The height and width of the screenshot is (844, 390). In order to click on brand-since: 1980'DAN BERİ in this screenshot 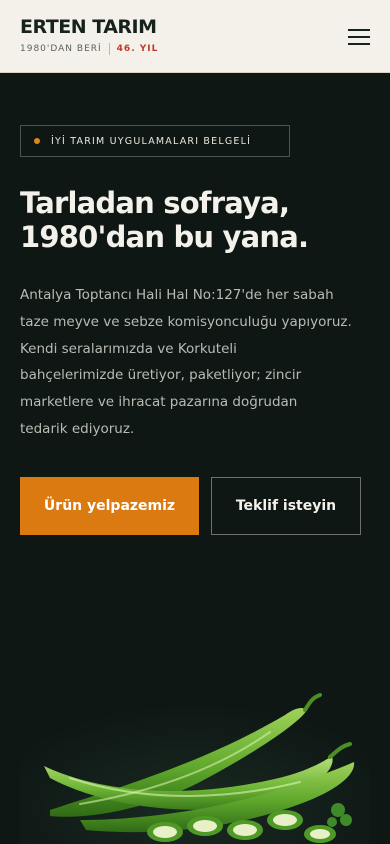, I will do `click(61, 49)`.